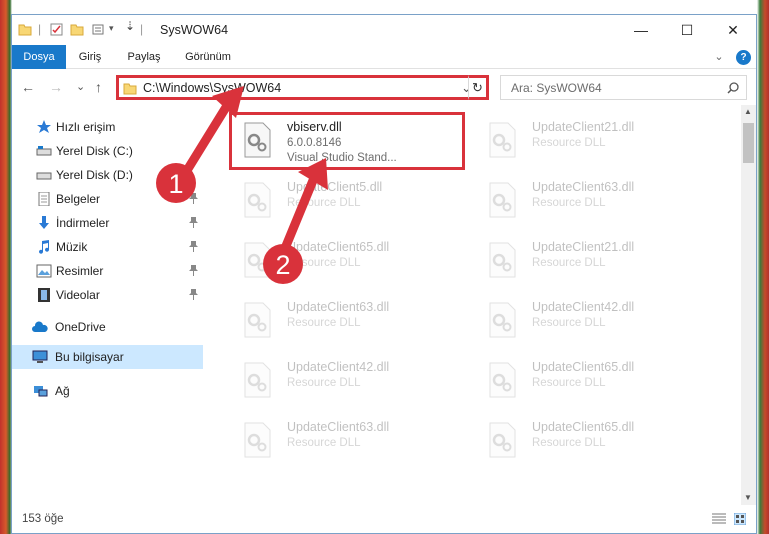 This screenshot has height=534, width=769. Describe the element at coordinates (107, 199) in the screenshot. I see `sidebar-item-documents: Belgeler` at that location.